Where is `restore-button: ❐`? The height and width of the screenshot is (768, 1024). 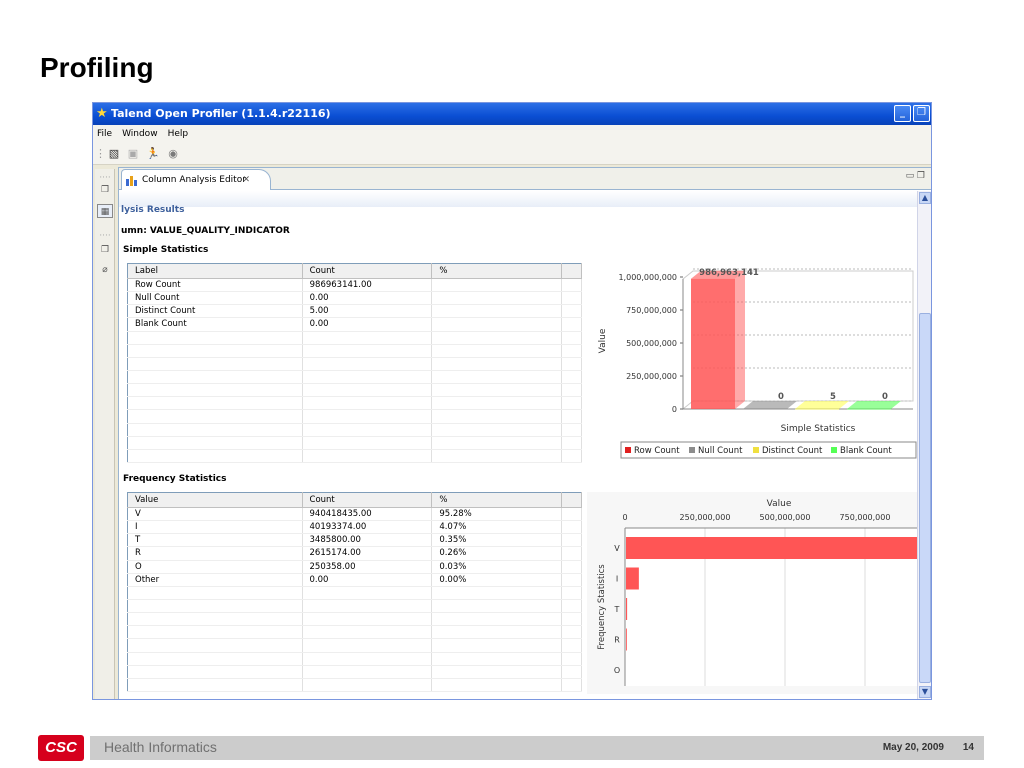
restore-button: ❐ is located at coordinates (921, 113).